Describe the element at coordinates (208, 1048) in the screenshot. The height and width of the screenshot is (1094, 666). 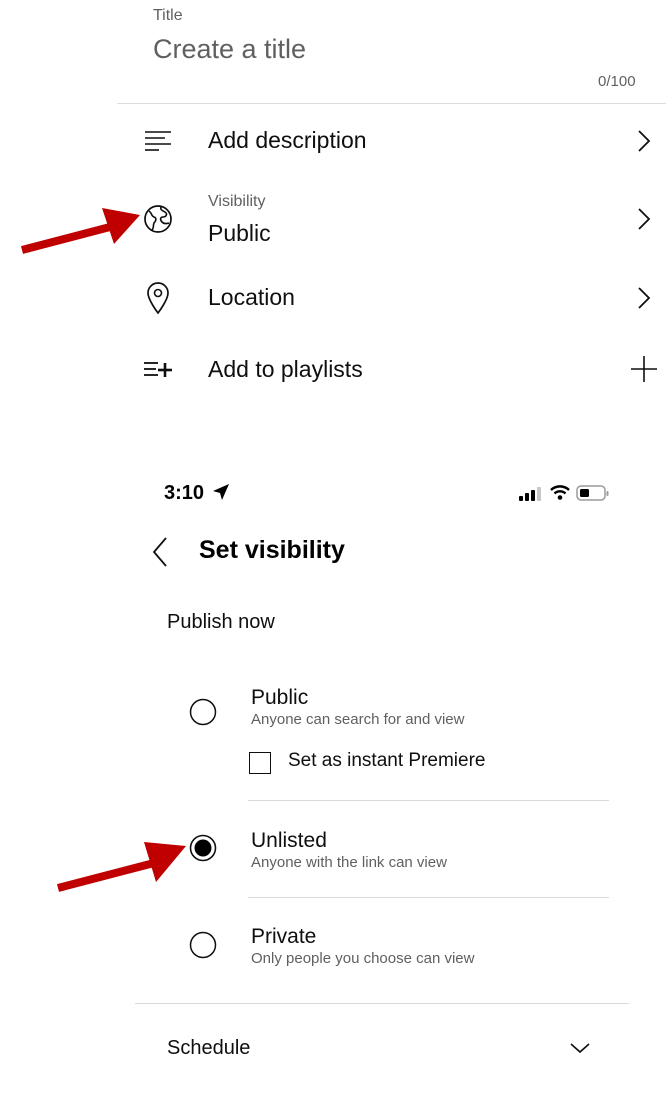
I see `schedule-toggle: Schedule` at that location.